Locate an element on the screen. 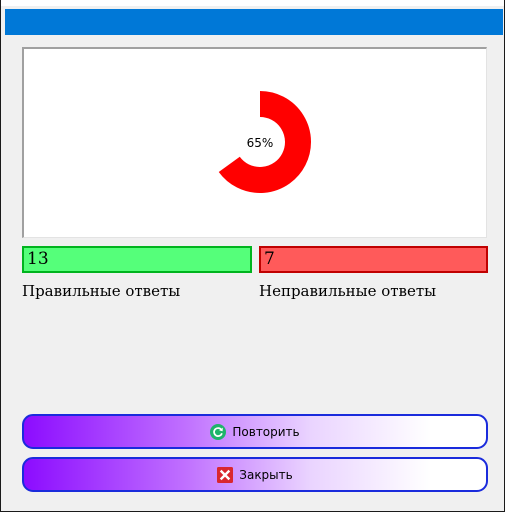  close-button-label: Закрыть is located at coordinates (266, 474).